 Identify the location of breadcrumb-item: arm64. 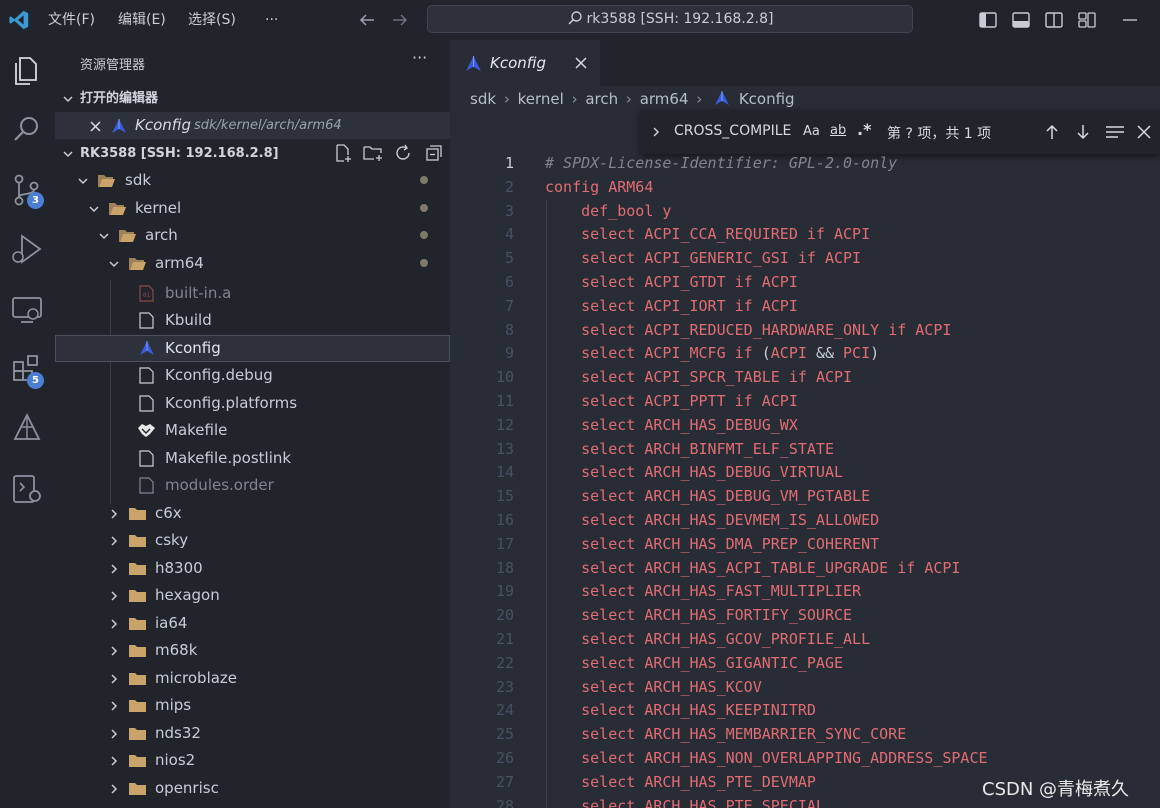
(664, 99).